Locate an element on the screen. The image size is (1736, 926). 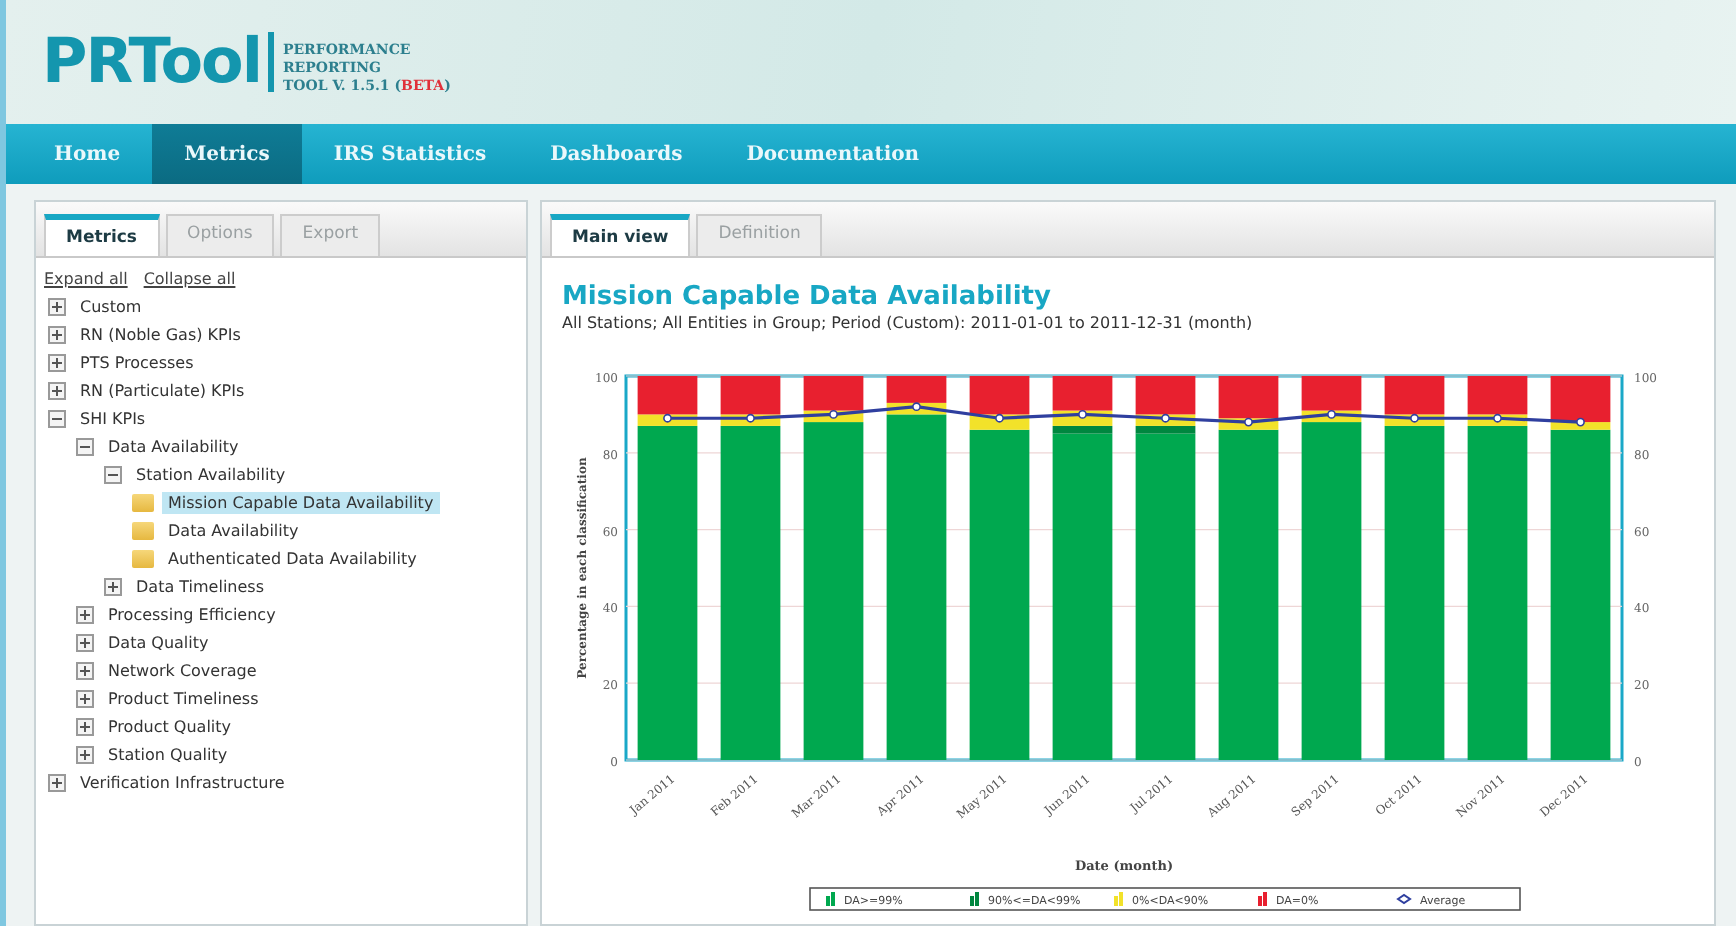
tree-item: Network Coverage is located at coordinates (182, 670).